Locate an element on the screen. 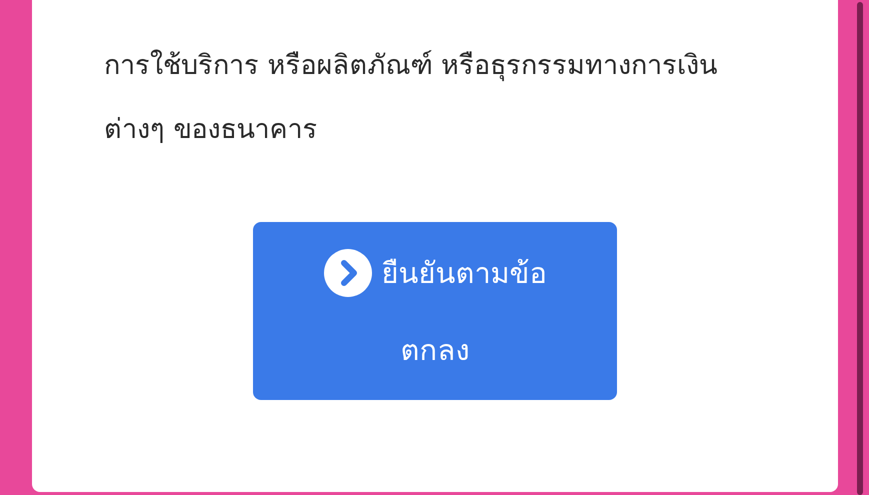 The image size is (869, 495). scrollbar is located at coordinates (860, 248).